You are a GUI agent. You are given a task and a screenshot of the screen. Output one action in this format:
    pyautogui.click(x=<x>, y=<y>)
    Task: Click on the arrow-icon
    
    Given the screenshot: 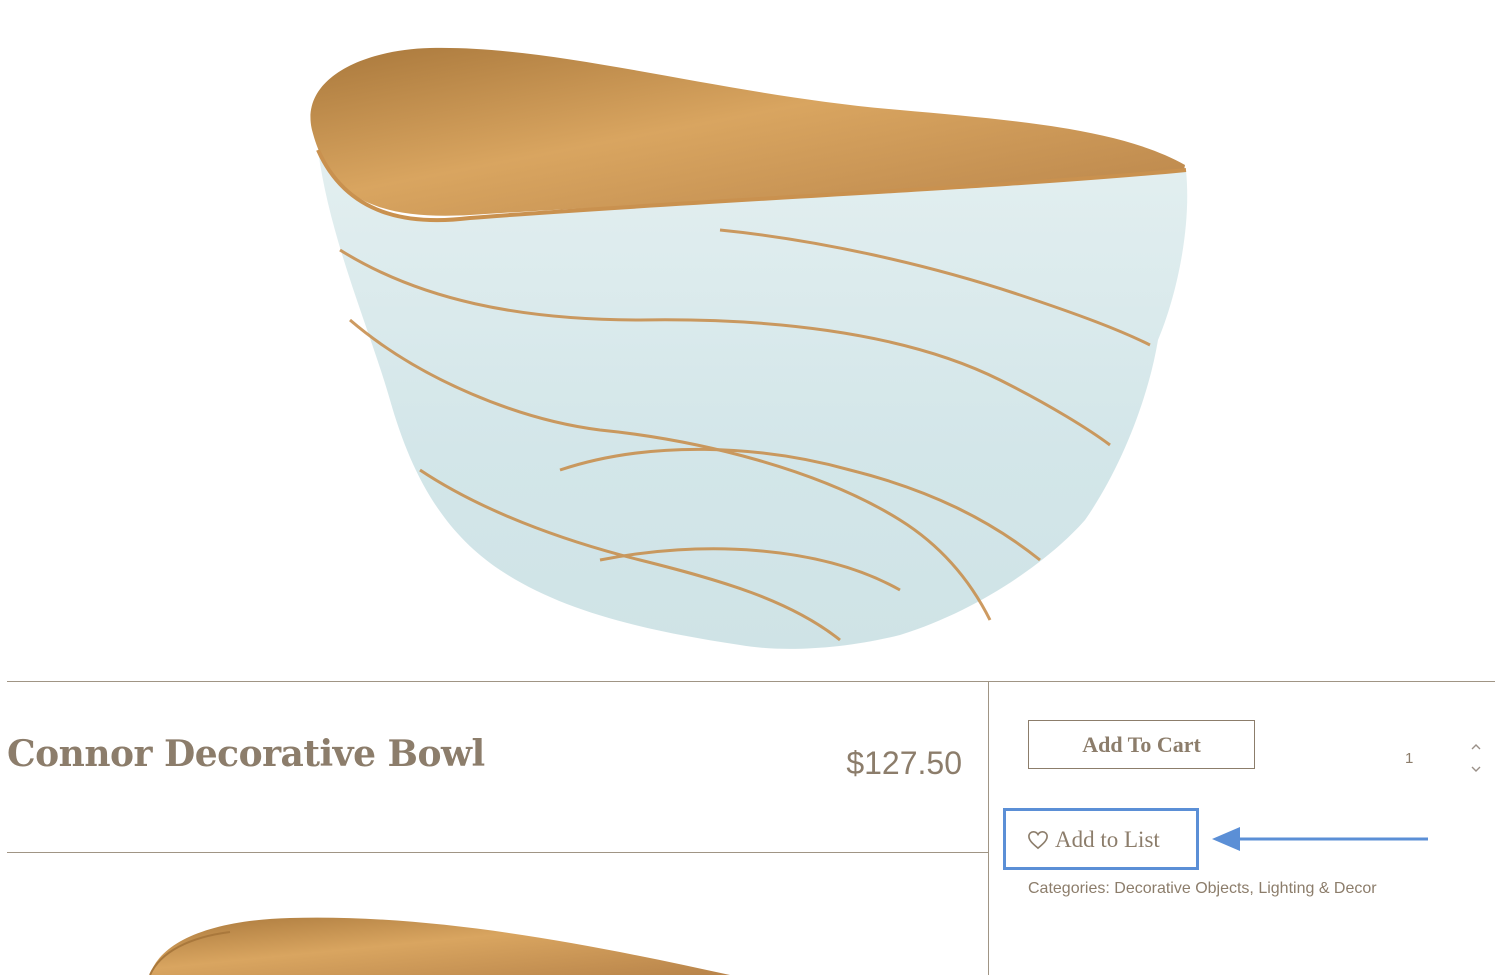 What is the action you would take?
    pyautogui.click(x=1320, y=839)
    